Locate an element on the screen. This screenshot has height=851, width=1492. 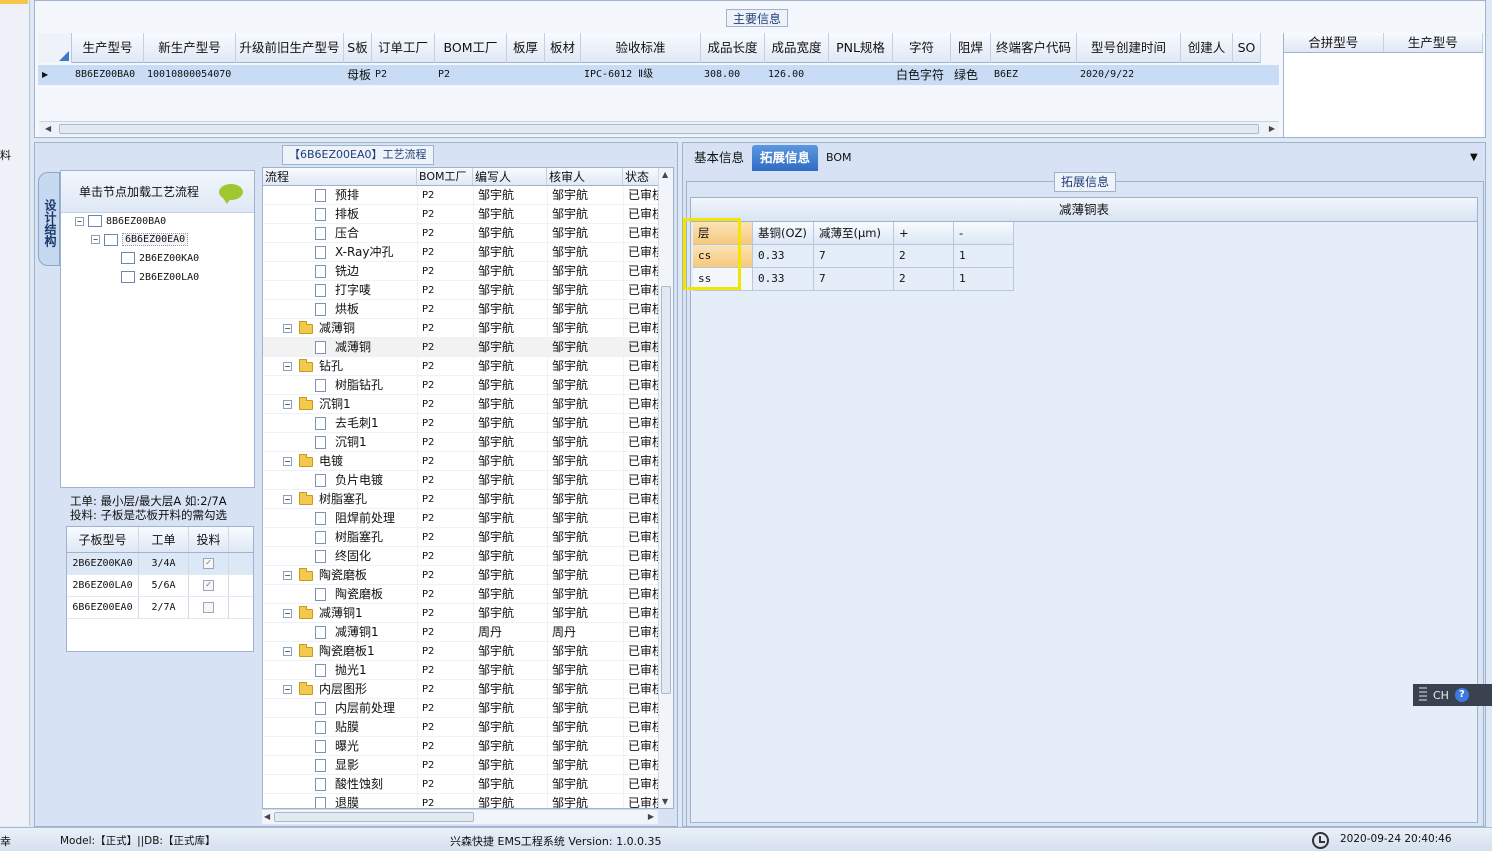
table-row: 压合 P2 邹宇航 邹宇航 已审核 is located at coordinates (468, 233).